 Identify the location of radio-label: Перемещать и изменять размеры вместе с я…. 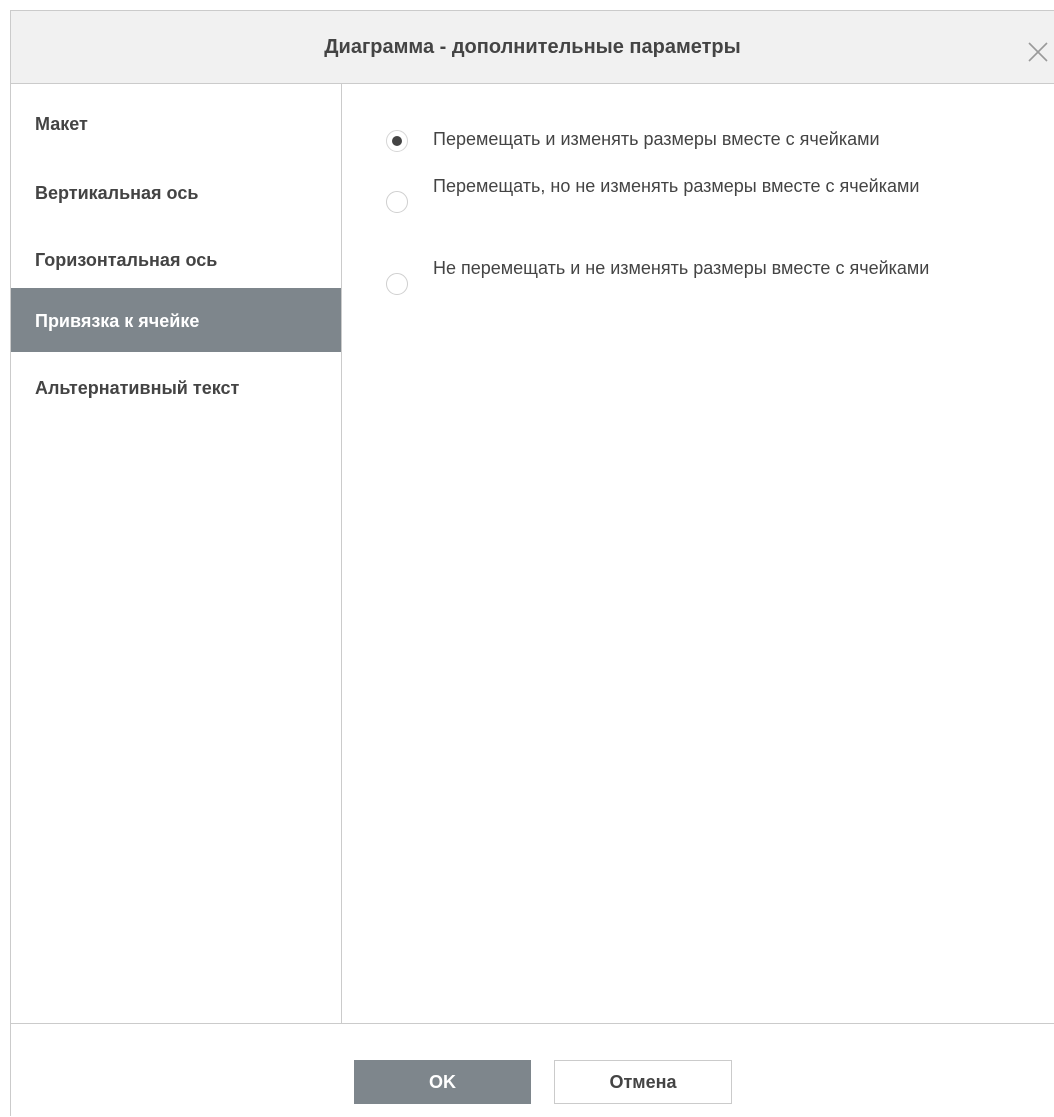
(656, 139).